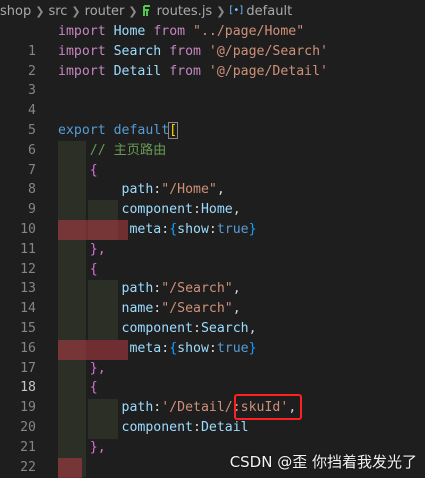 This screenshot has height=478, width=425. I want to click on code-line: 8 {, so click(212, 179).